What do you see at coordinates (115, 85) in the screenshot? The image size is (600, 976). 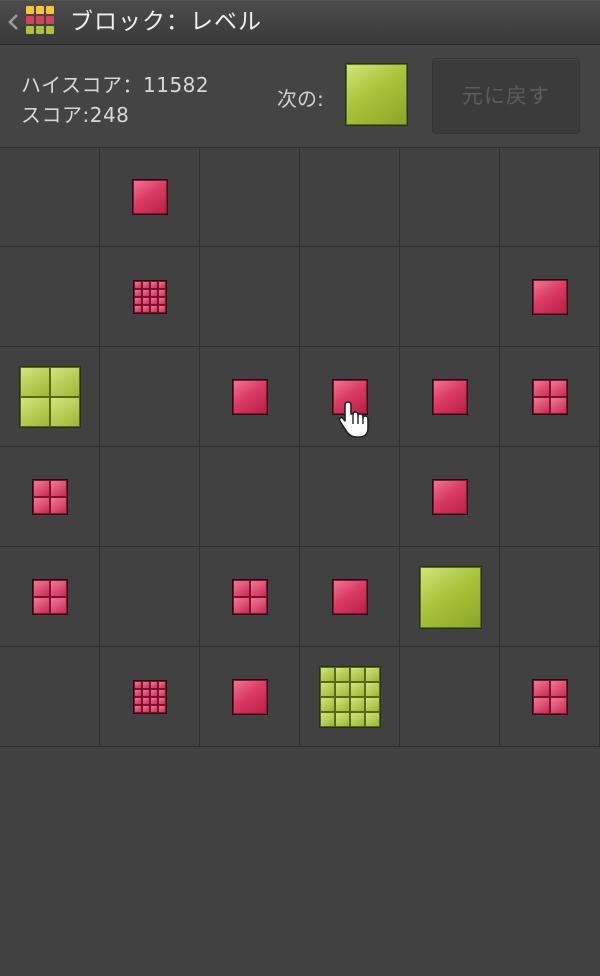 I see `high-score-label: ハイスコア：11582` at bounding box center [115, 85].